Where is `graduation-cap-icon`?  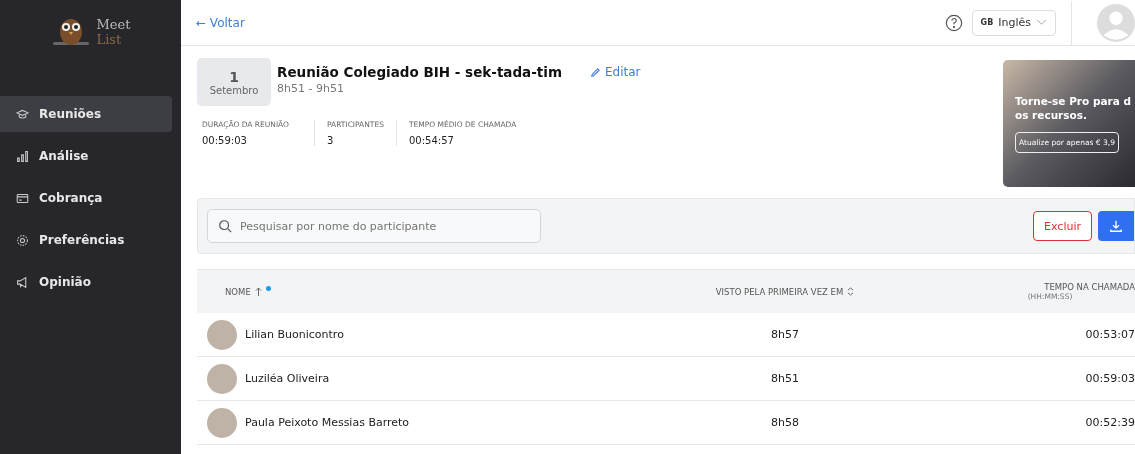
graduation-cap-icon is located at coordinates (22, 114).